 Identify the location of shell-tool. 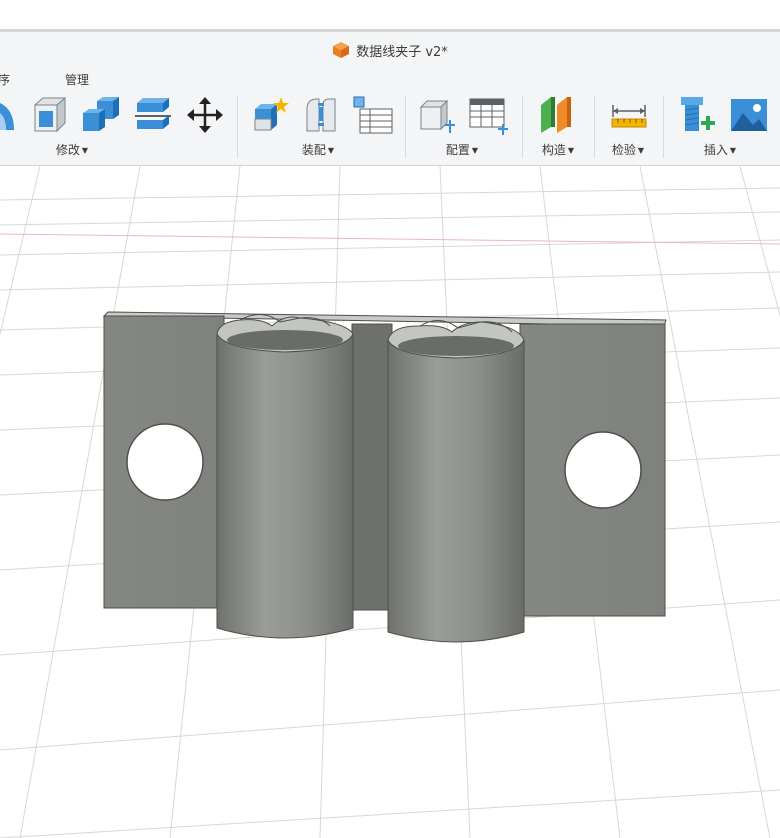
(49, 115).